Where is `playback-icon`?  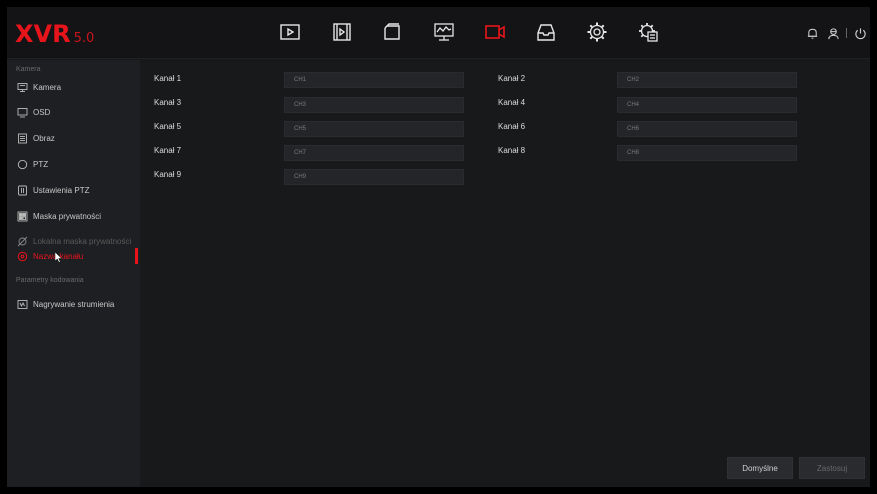
playback-icon is located at coordinates (290, 32).